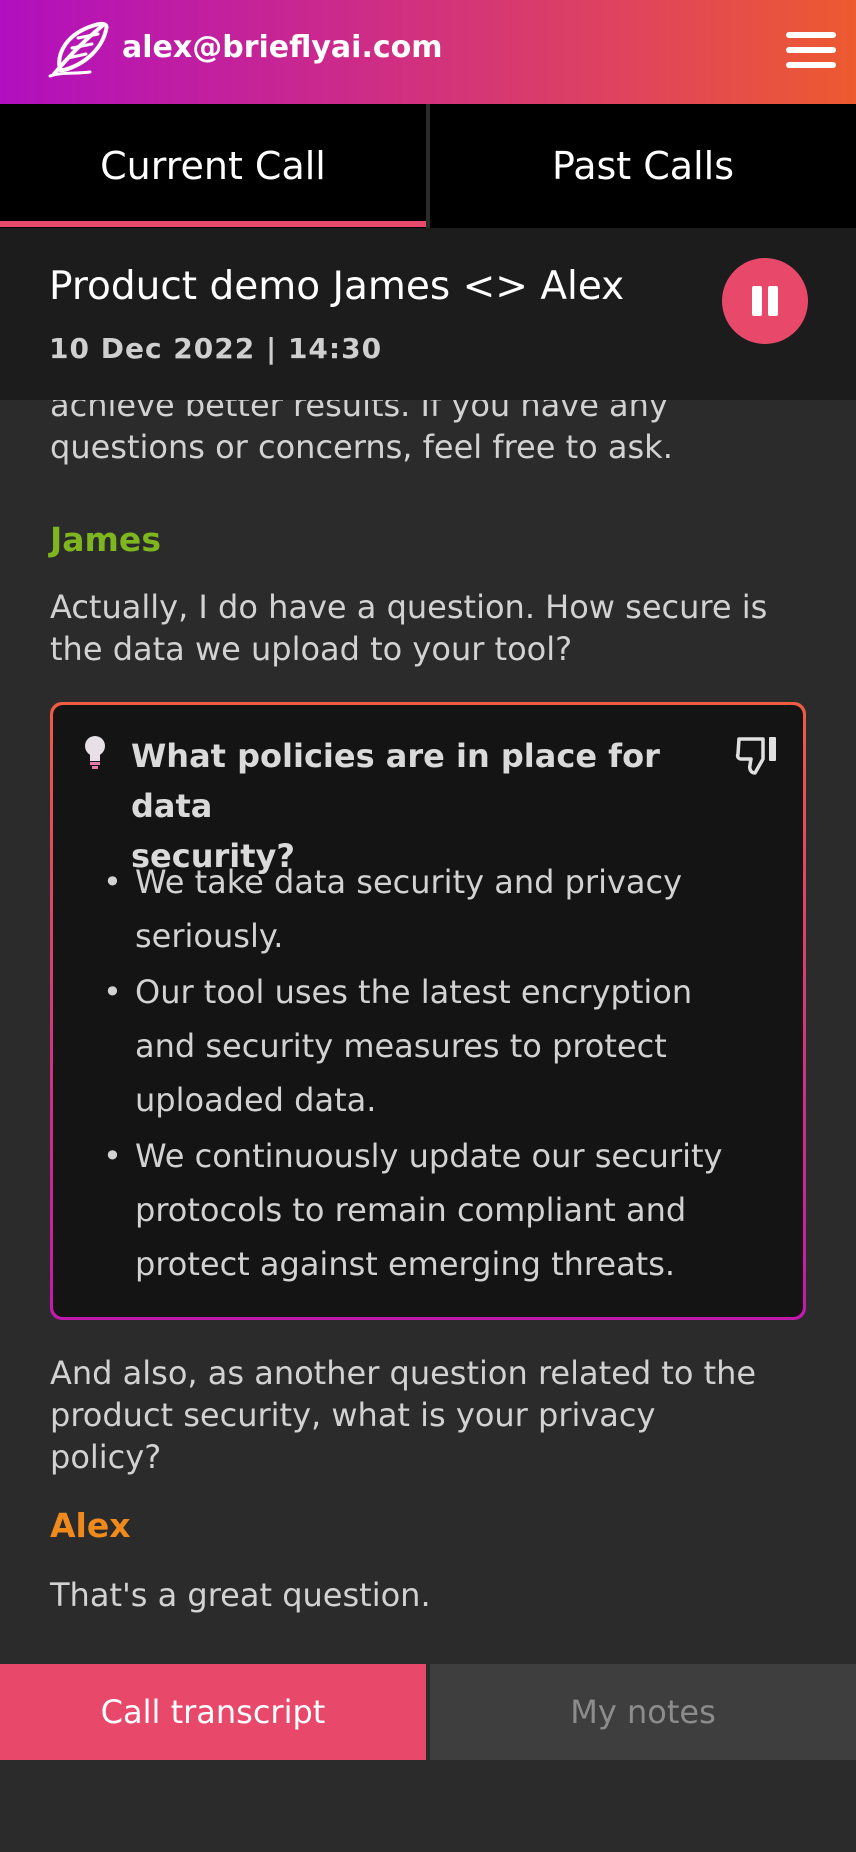 The height and width of the screenshot is (1852, 856). I want to click on tab-past-calls-label: Past Calls, so click(642, 166).